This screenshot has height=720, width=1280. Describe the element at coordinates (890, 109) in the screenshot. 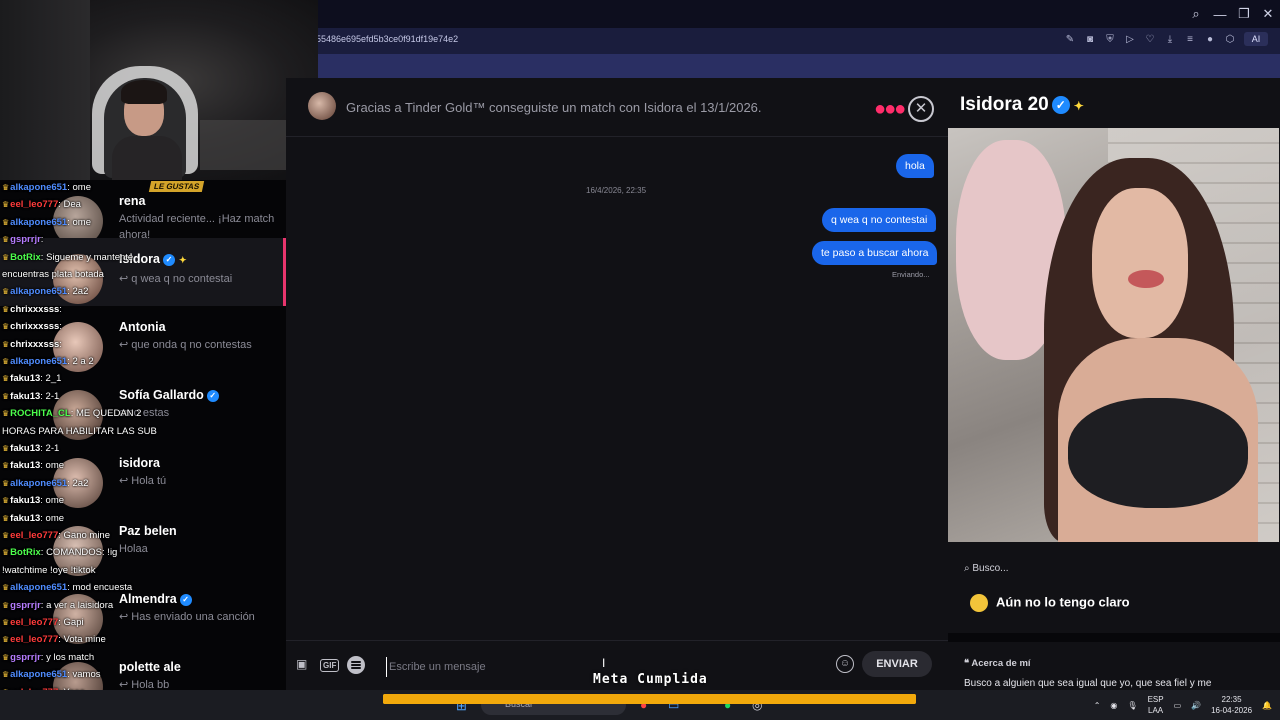

I see `more-options-icon: ●●●` at that location.